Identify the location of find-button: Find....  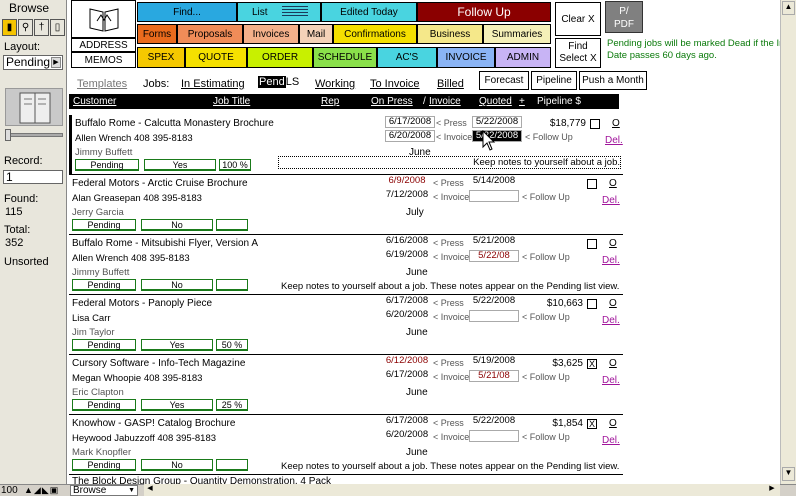
(187, 12).